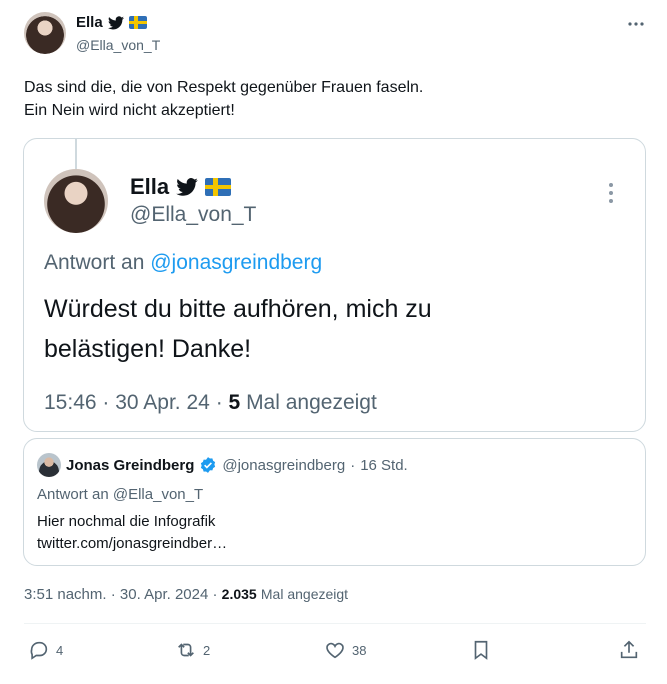 The width and height of the screenshot is (667, 684). Describe the element at coordinates (60, 650) in the screenshot. I see `reply-count: 4` at that location.